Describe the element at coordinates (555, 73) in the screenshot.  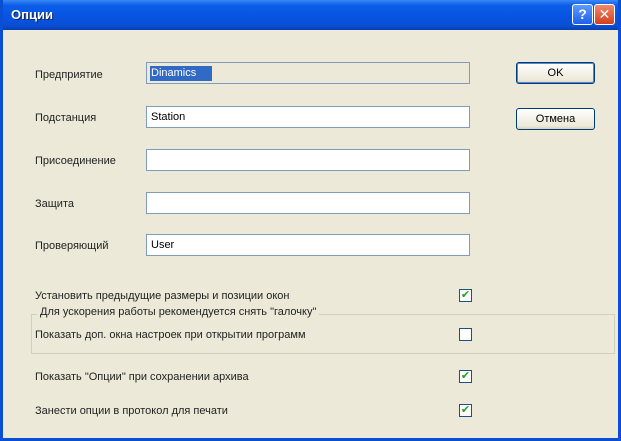
I see `ok-button: OK` at that location.